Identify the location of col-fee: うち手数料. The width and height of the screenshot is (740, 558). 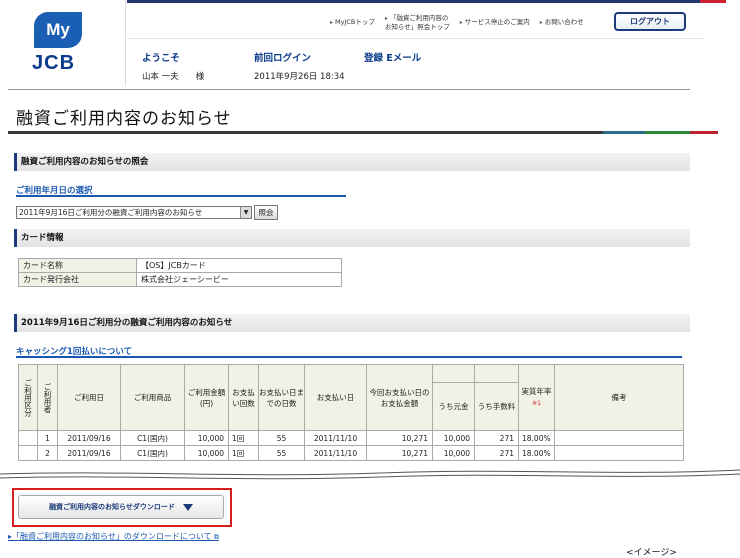
(496, 406).